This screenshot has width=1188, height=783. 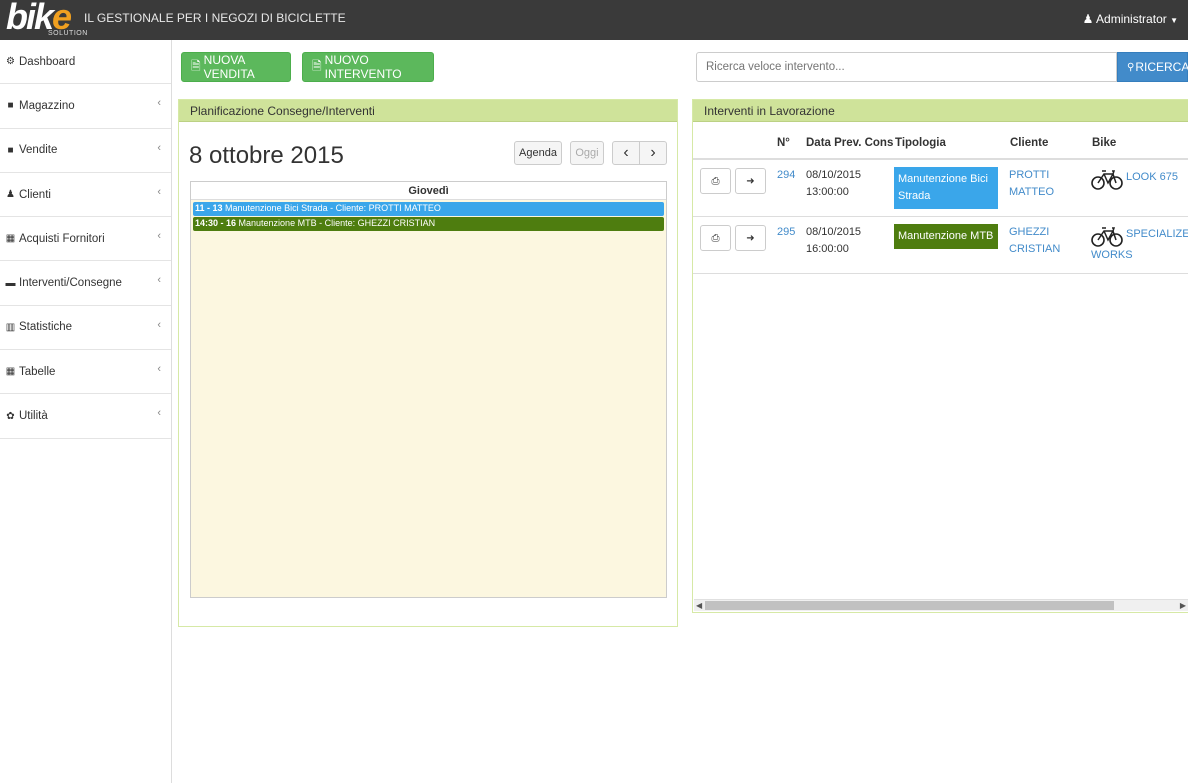 What do you see at coordinates (1029, 143) in the screenshot?
I see `col-header-client: Cliente` at bounding box center [1029, 143].